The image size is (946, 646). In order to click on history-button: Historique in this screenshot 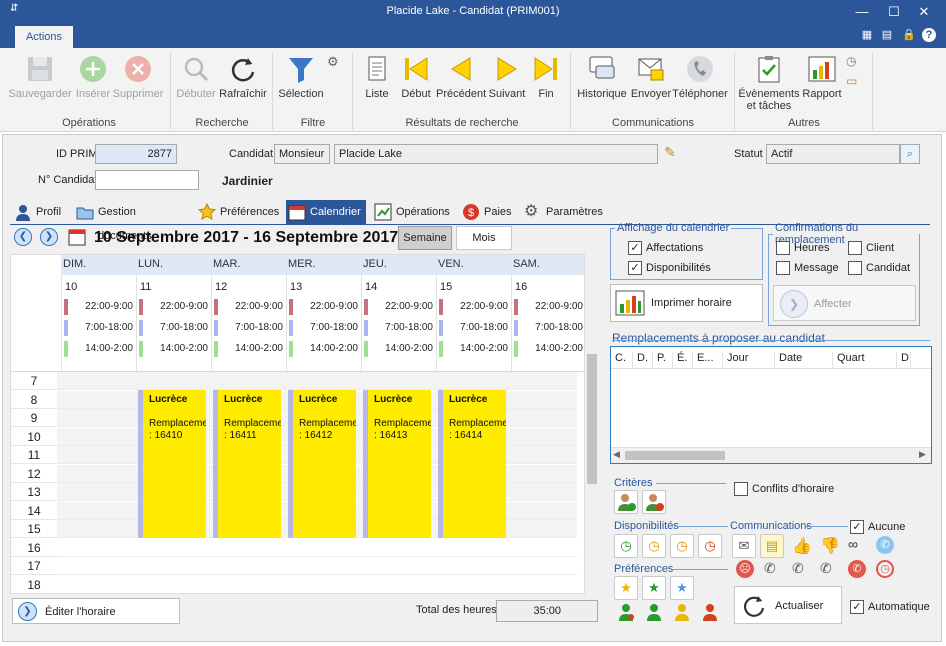, I will do `click(602, 77)`.